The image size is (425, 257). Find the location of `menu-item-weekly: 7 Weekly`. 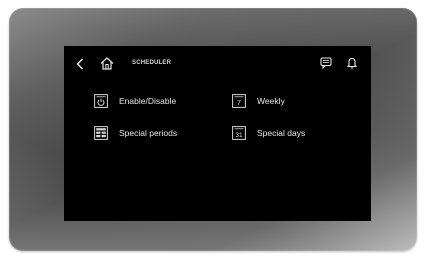

menu-item-weekly: 7 Weekly is located at coordinates (277, 102).